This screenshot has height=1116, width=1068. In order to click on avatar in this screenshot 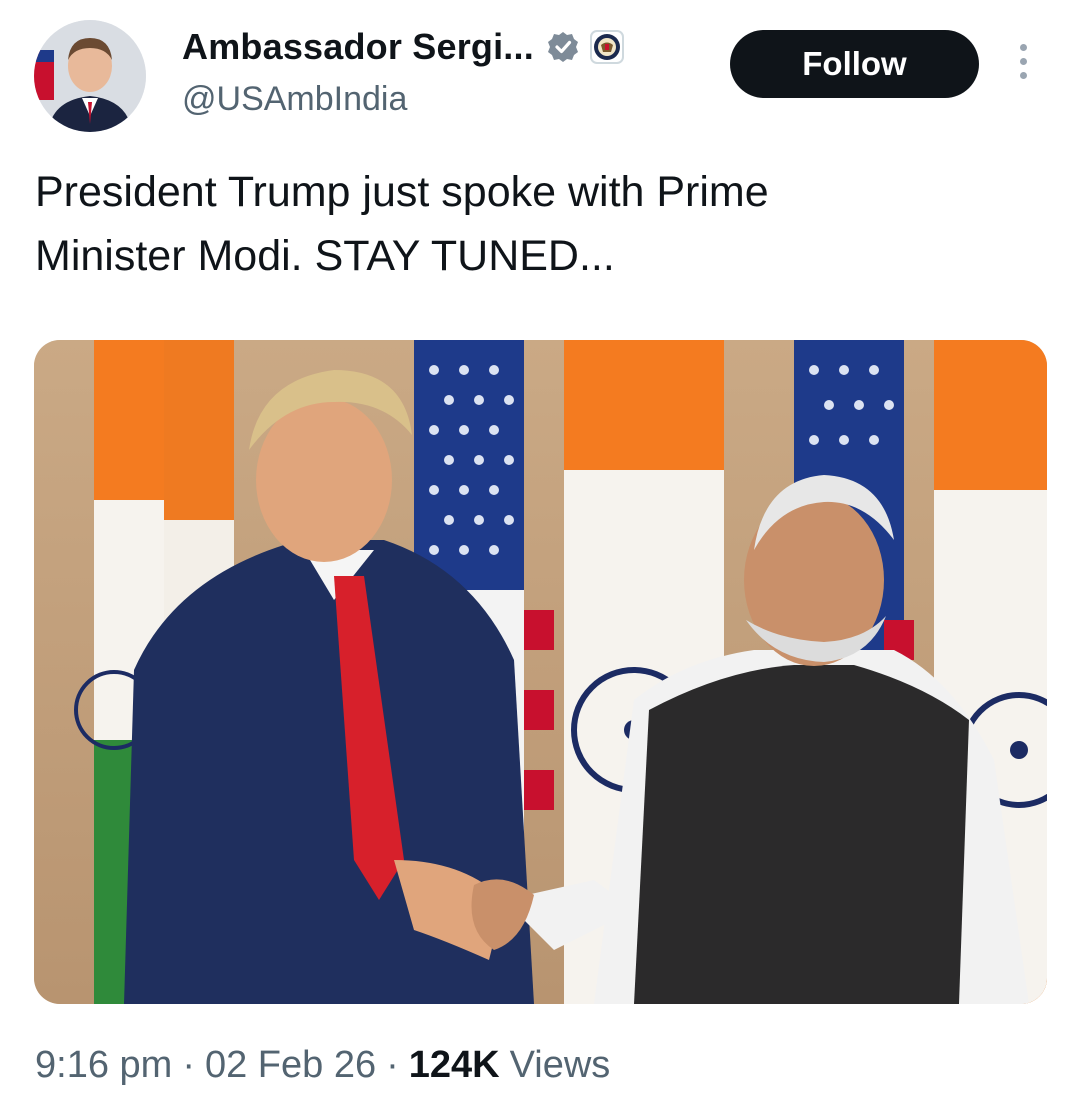, I will do `click(90, 76)`.